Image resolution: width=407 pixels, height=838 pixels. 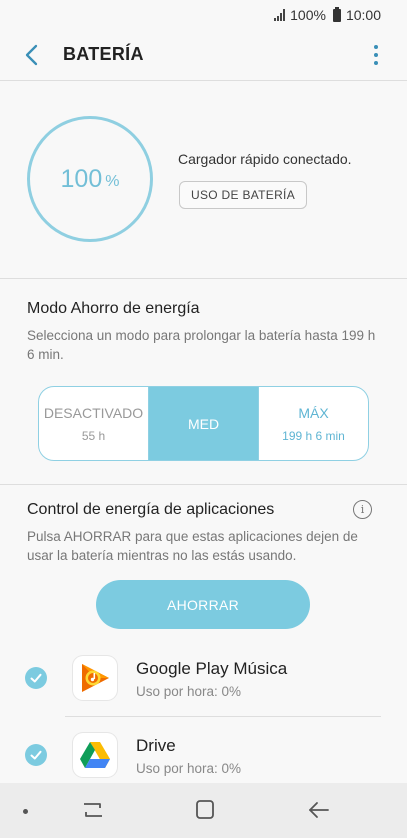 What do you see at coordinates (265, 159) in the screenshot?
I see `charger-status: Cargador rápido conectado.` at bounding box center [265, 159].